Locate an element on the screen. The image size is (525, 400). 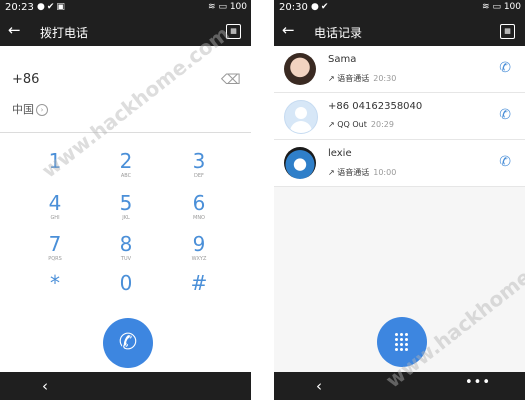
chevron-right-icon: › is located at coordinates (42, 110).